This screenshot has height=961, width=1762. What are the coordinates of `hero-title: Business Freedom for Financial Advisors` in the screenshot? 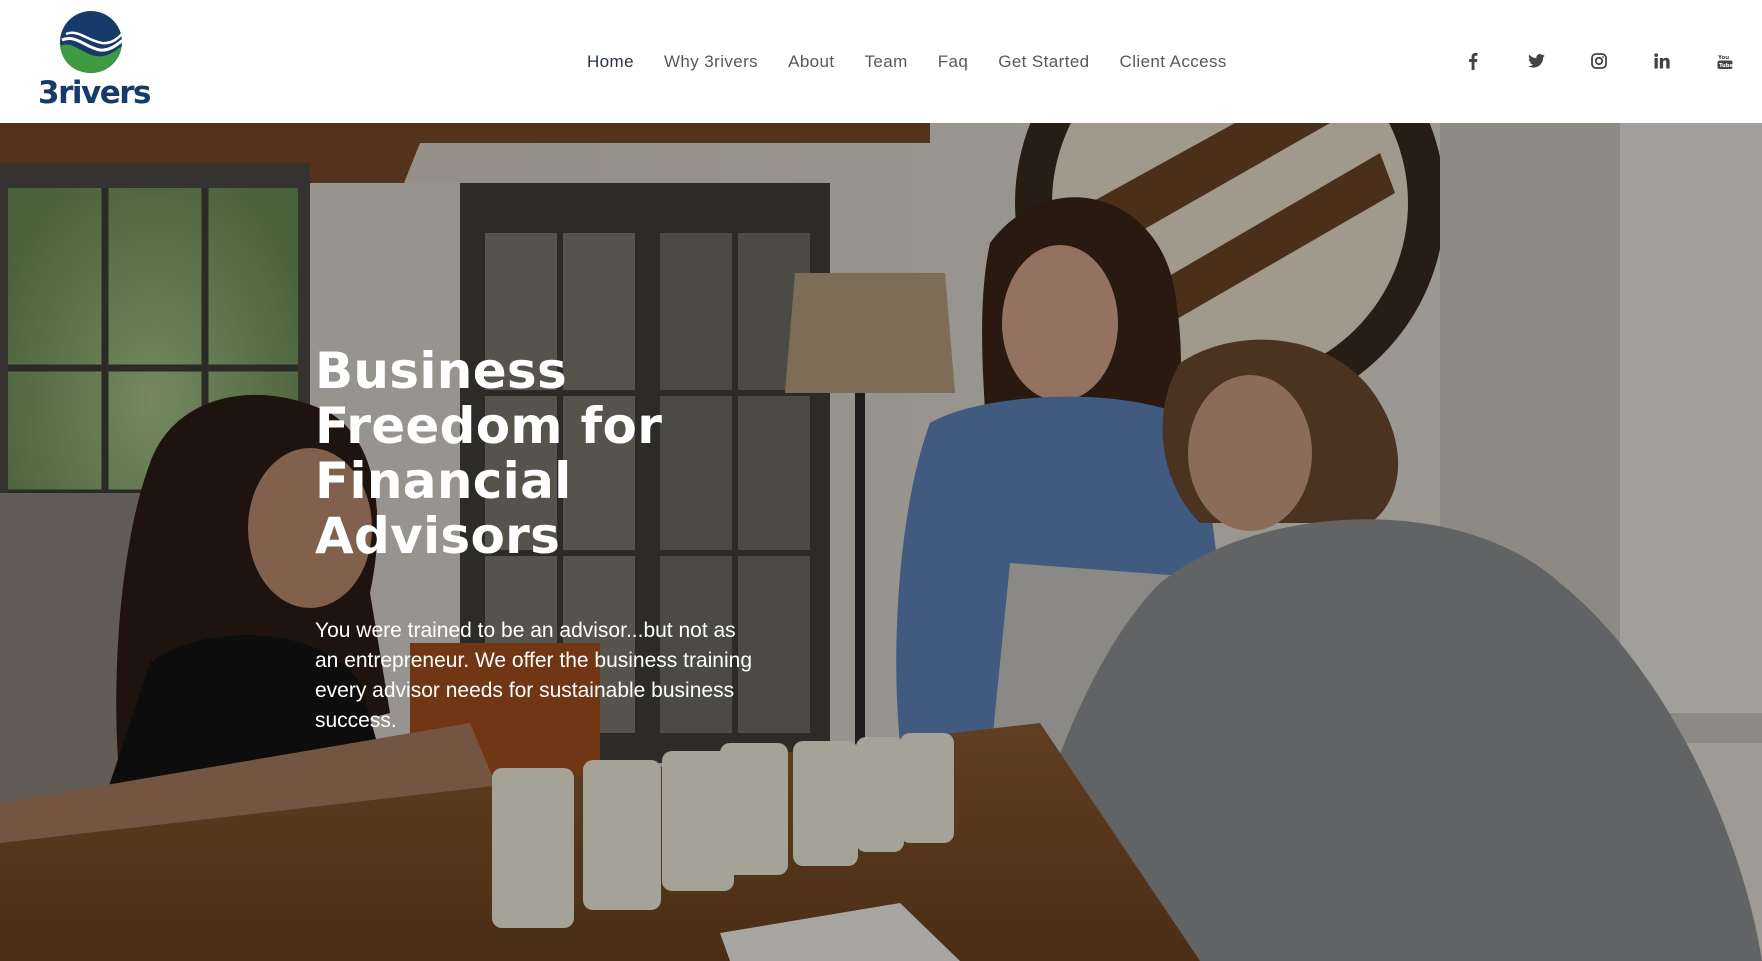 It's located at (489, 453).